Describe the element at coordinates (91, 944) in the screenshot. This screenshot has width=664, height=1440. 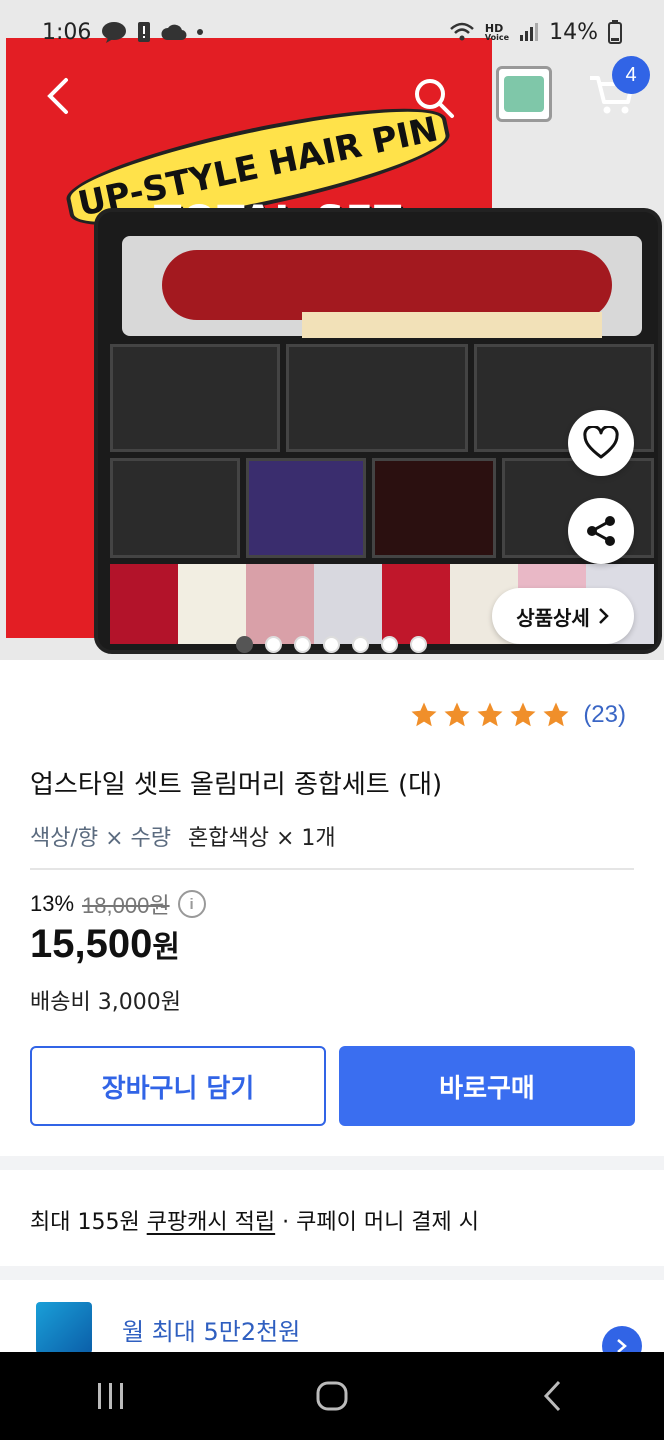
I see `price-value: 15,500` at that location.